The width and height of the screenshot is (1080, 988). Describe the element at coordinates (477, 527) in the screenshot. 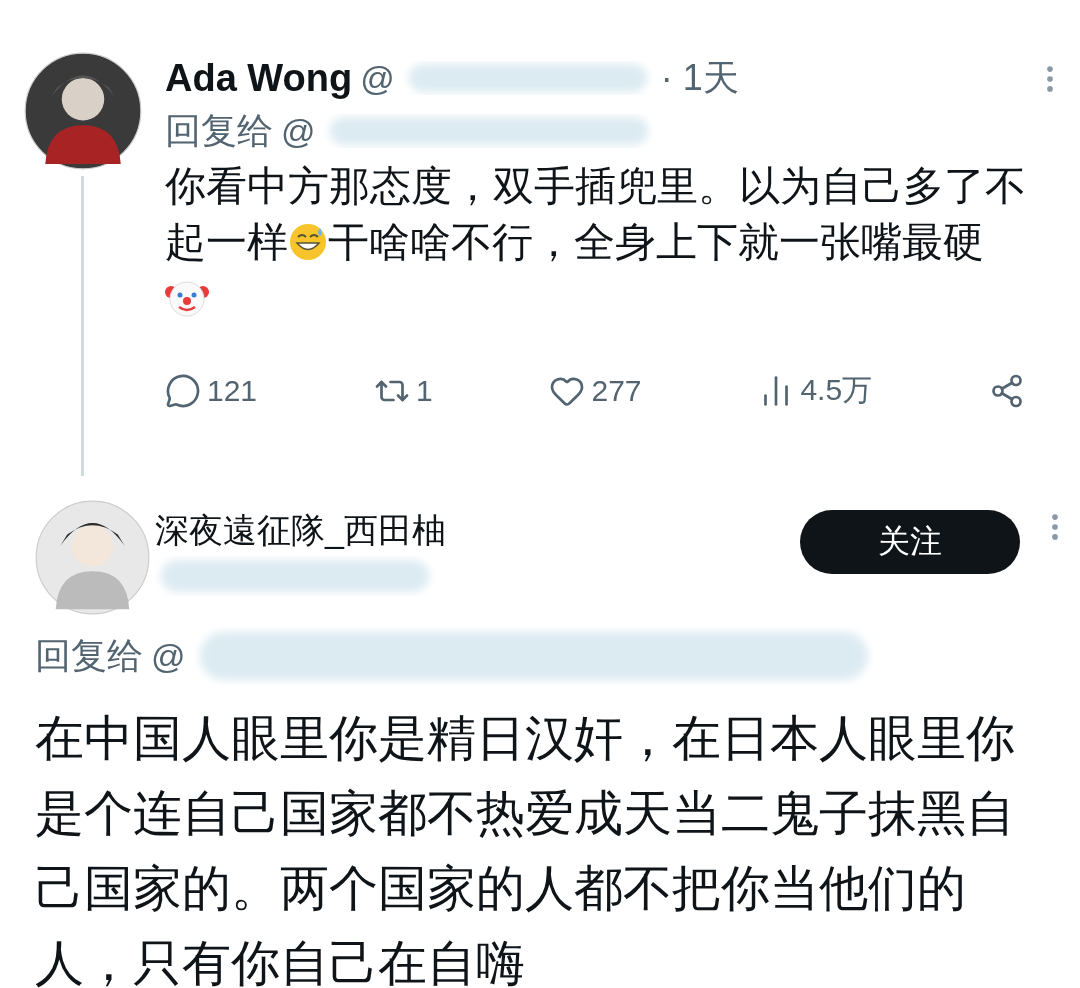

I see `author-name: 深夜遠征隊_西田柚` at that location.